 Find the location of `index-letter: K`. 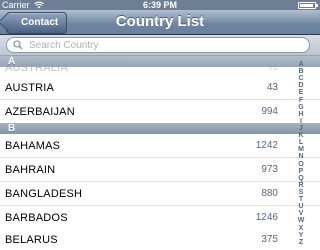

index-letter: K is located at coordinates (300, 135).